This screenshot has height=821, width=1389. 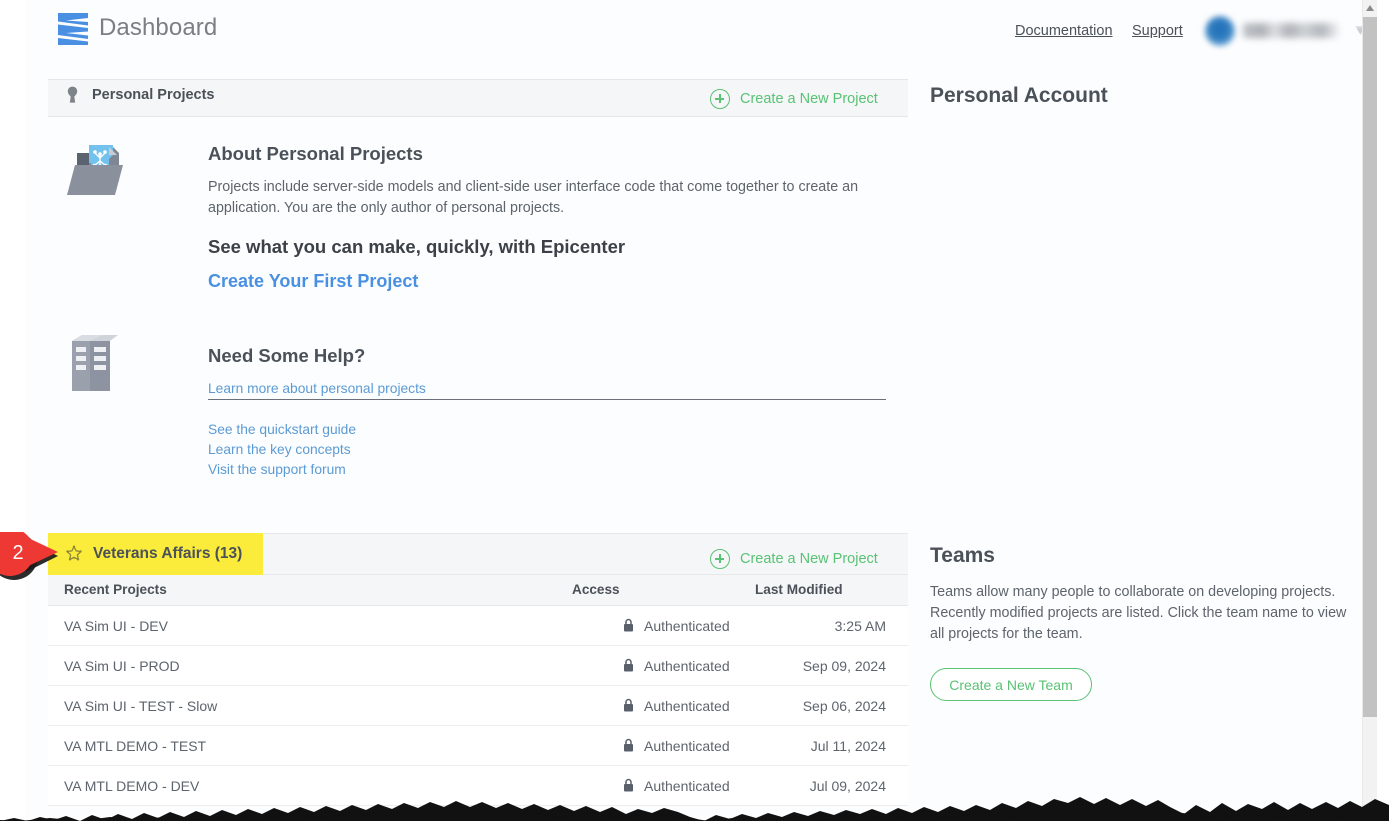 What do you see at coordinates (1019, 95) in the screenshot?
I see `personal-account-heading: Personal Account` at bounding box center [1019, 95].